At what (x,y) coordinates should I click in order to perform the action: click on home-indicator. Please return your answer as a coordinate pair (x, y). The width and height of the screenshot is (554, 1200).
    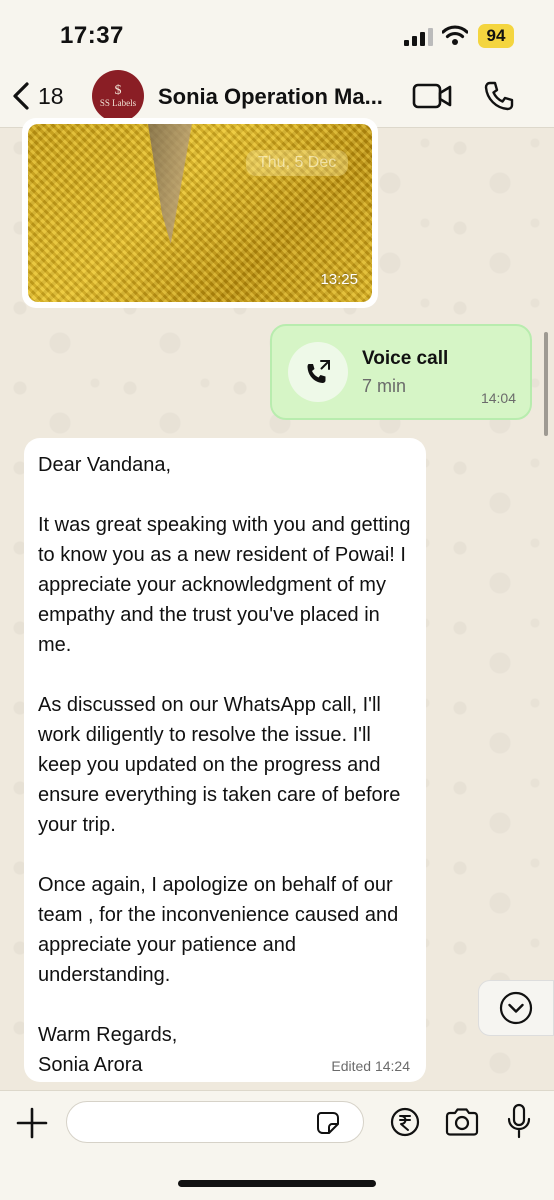
    Looking at the image, I should click on (277, 1183).